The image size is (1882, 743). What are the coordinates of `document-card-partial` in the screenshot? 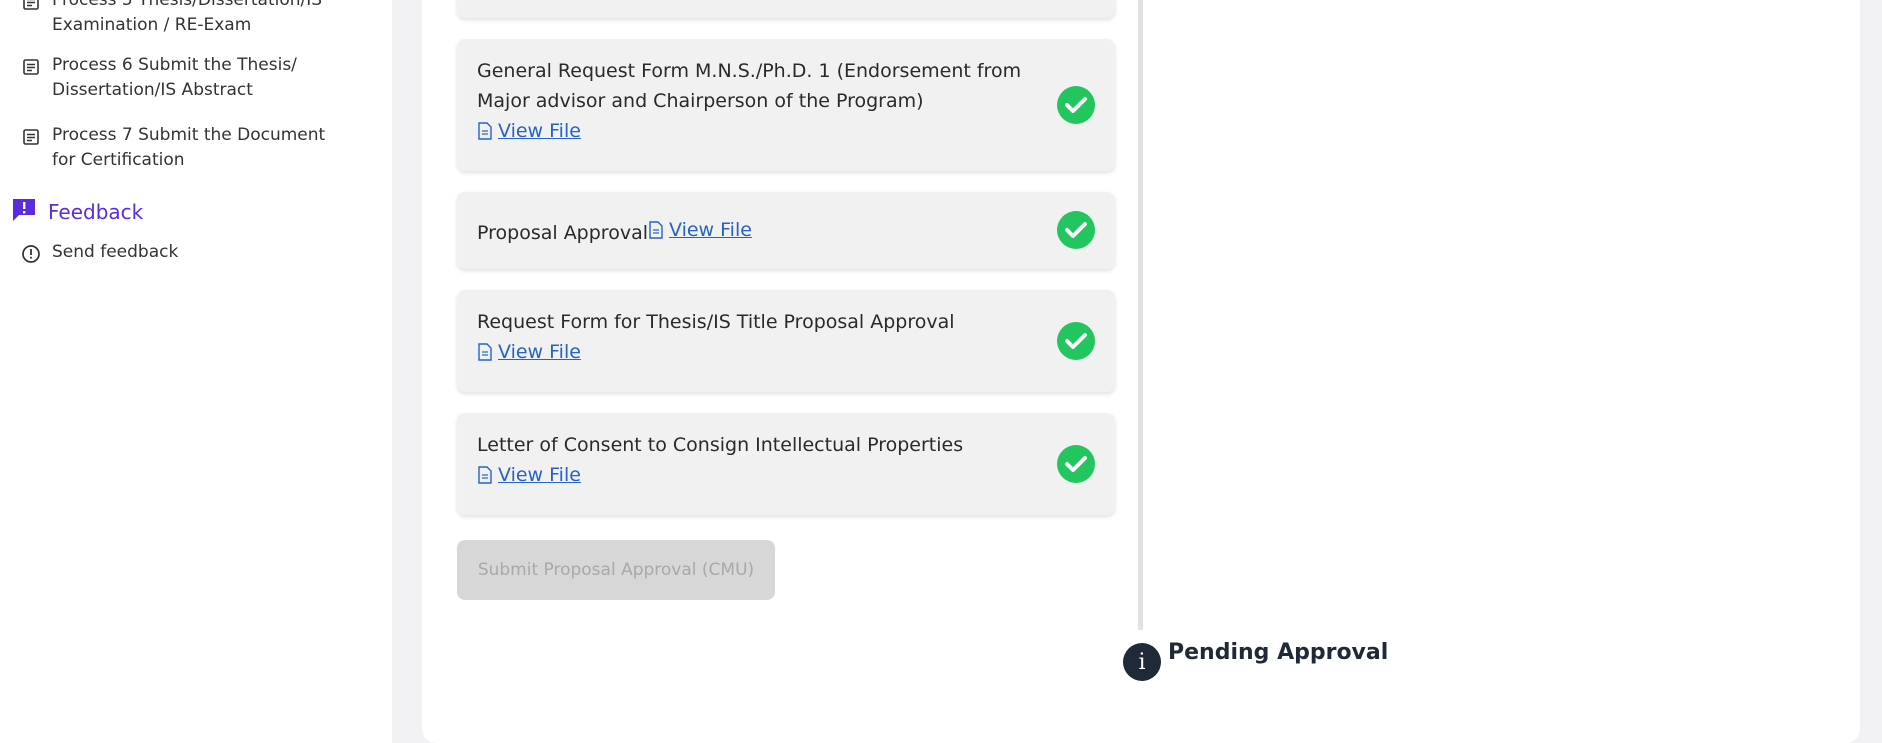 It's located at (786, 9).